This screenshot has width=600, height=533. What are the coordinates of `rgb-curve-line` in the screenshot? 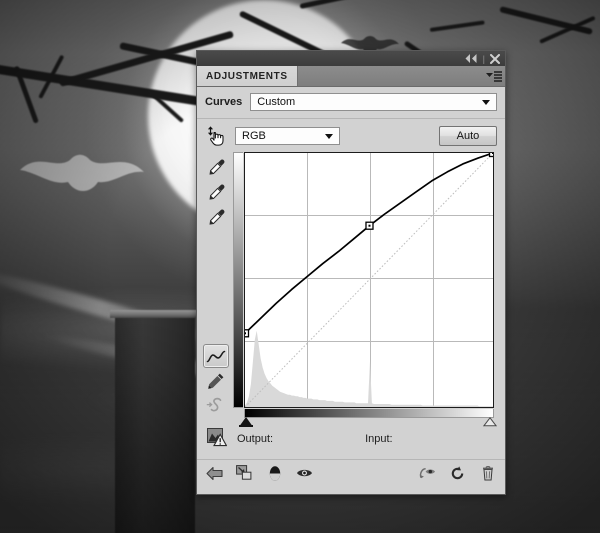 It's located at (369, 244).